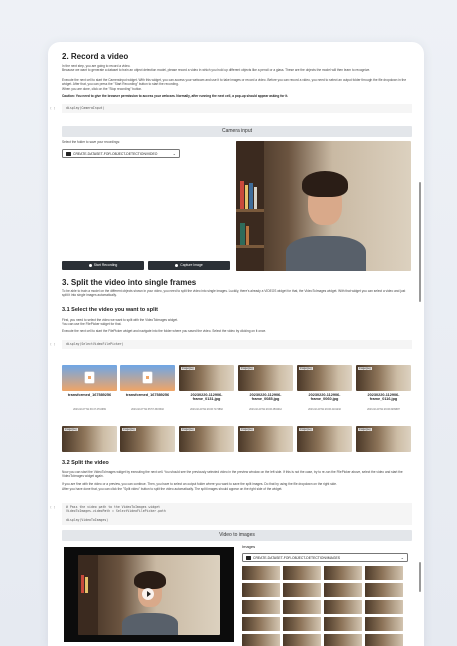 The image size is (457, 646). I want to click on start-recording-button: Start Recording, so click(103, 265).